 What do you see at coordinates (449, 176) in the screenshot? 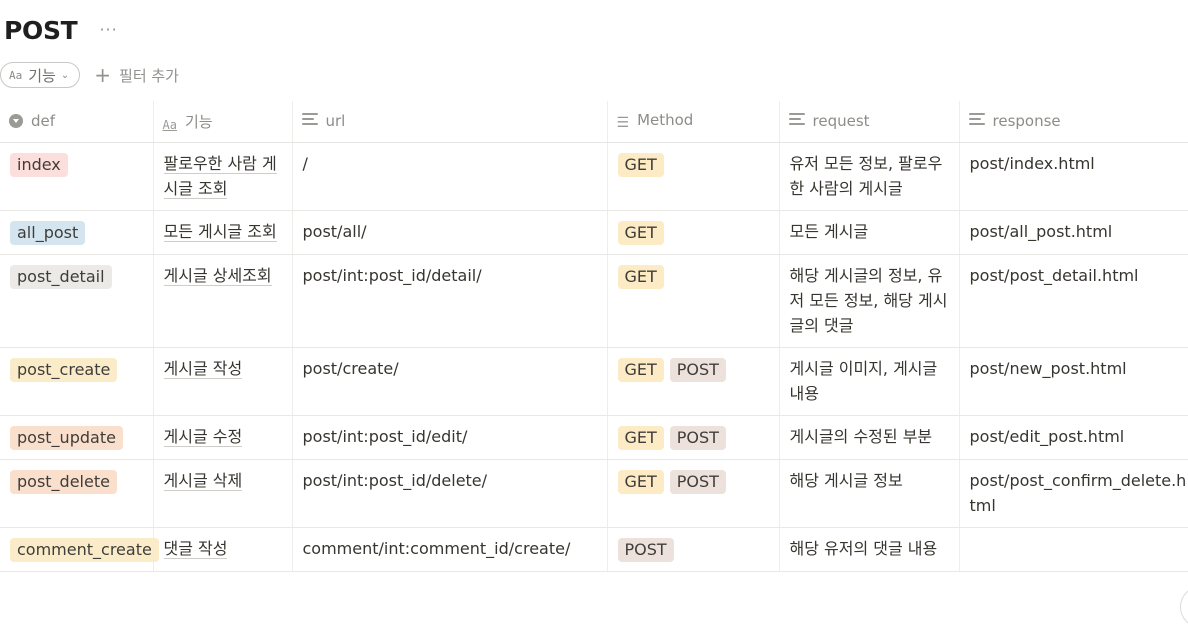
I see `cell-url: /` at bounding box center [449, 176].